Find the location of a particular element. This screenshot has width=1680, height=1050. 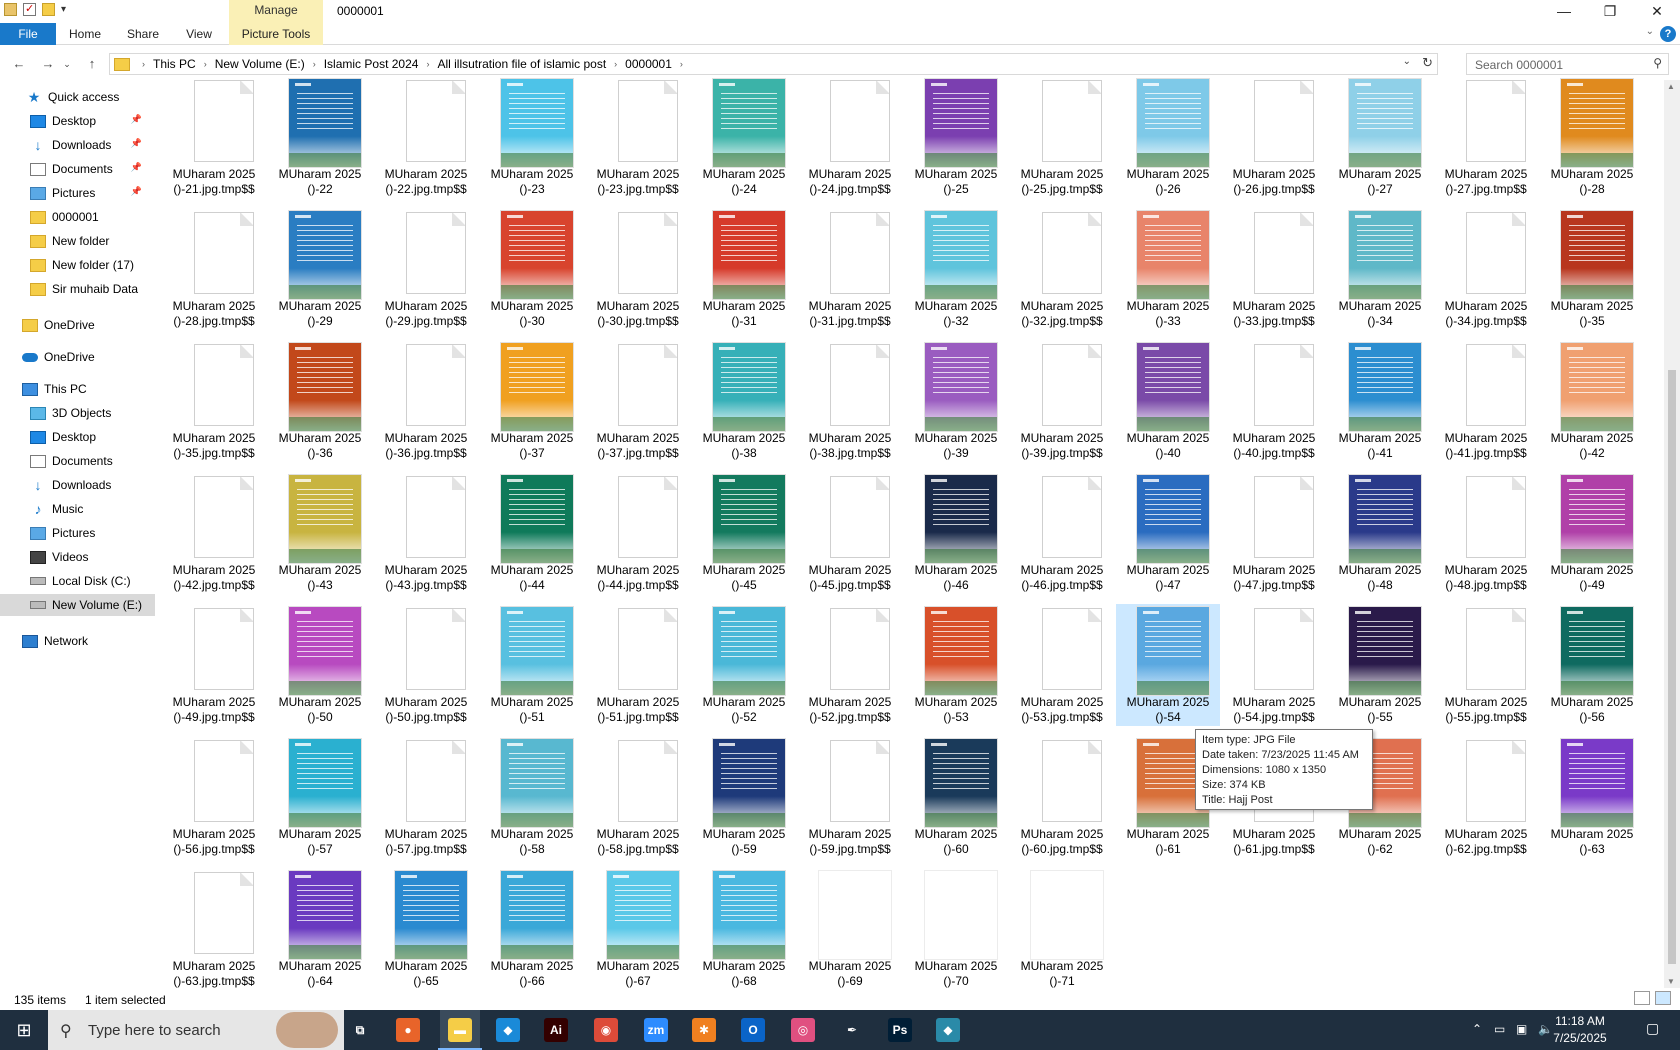

image-file-item: MUharam 2025 ()-38 is located at coordinates (744, 401).